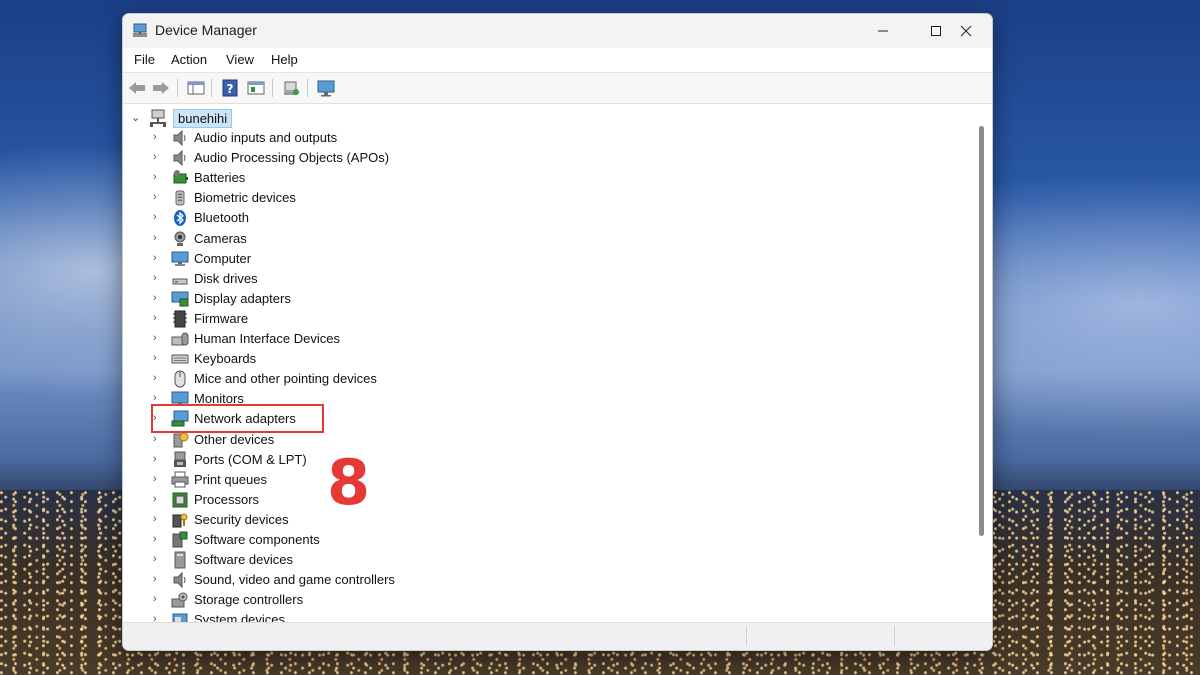 This screenshot has height=675, width=1200. I want to click on menu-help: Help, so click(284, 59).